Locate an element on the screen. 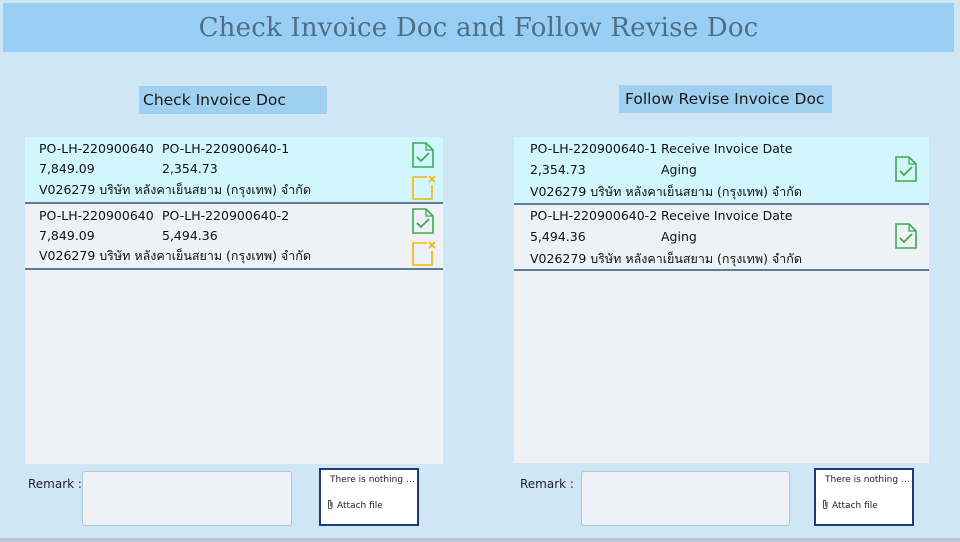  page-title: Check Invoice Doc and Follow Revise Doc is located at coordinates (478, 27).